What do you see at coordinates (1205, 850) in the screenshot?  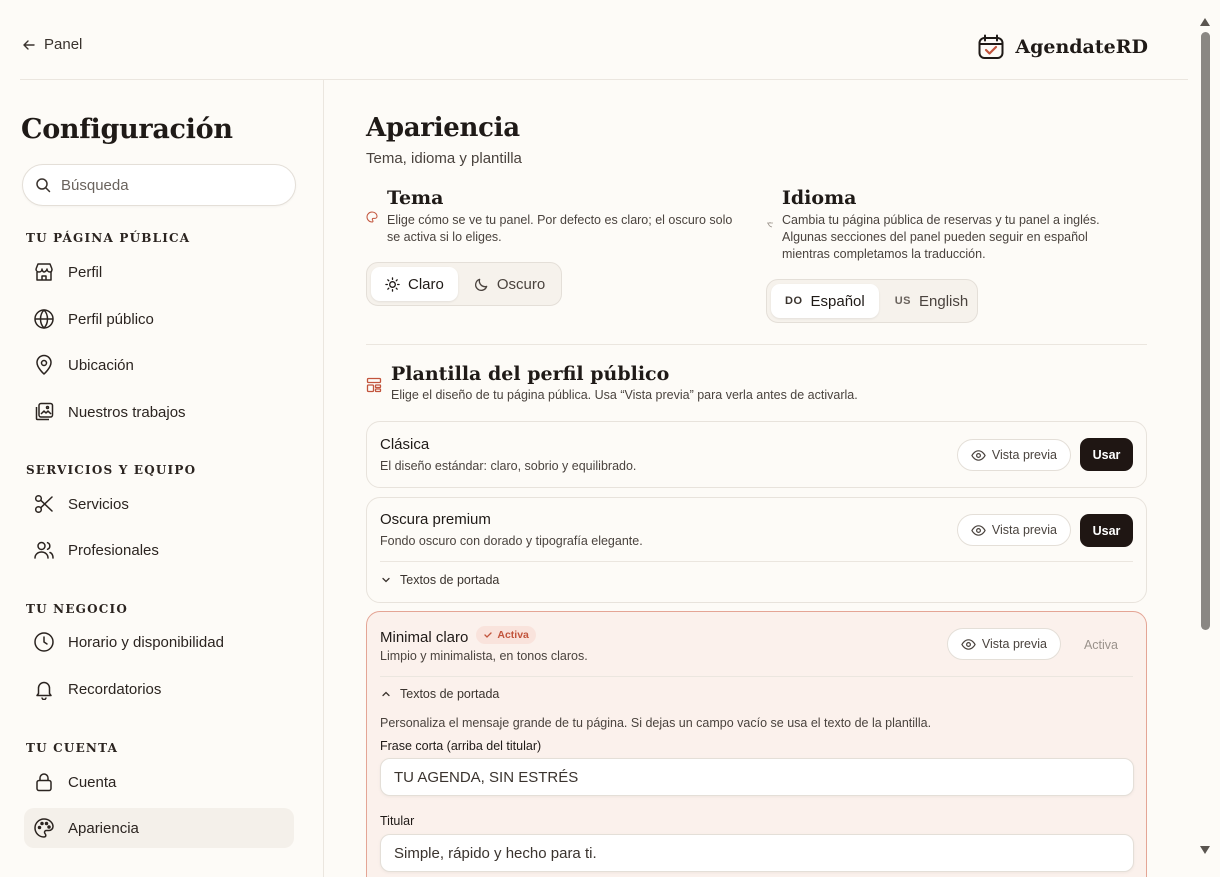 I see `scroll-down-arrow` at bounding box center [1205, 850].